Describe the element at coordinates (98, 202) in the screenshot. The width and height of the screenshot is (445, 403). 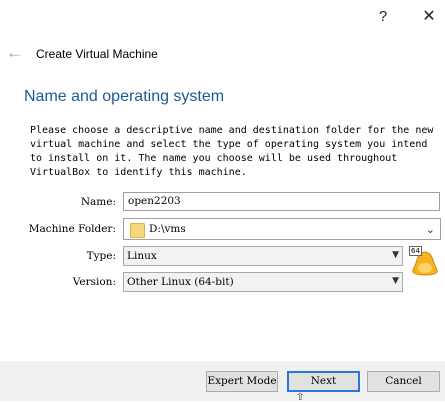
I see `name-label: Name:` at that location.